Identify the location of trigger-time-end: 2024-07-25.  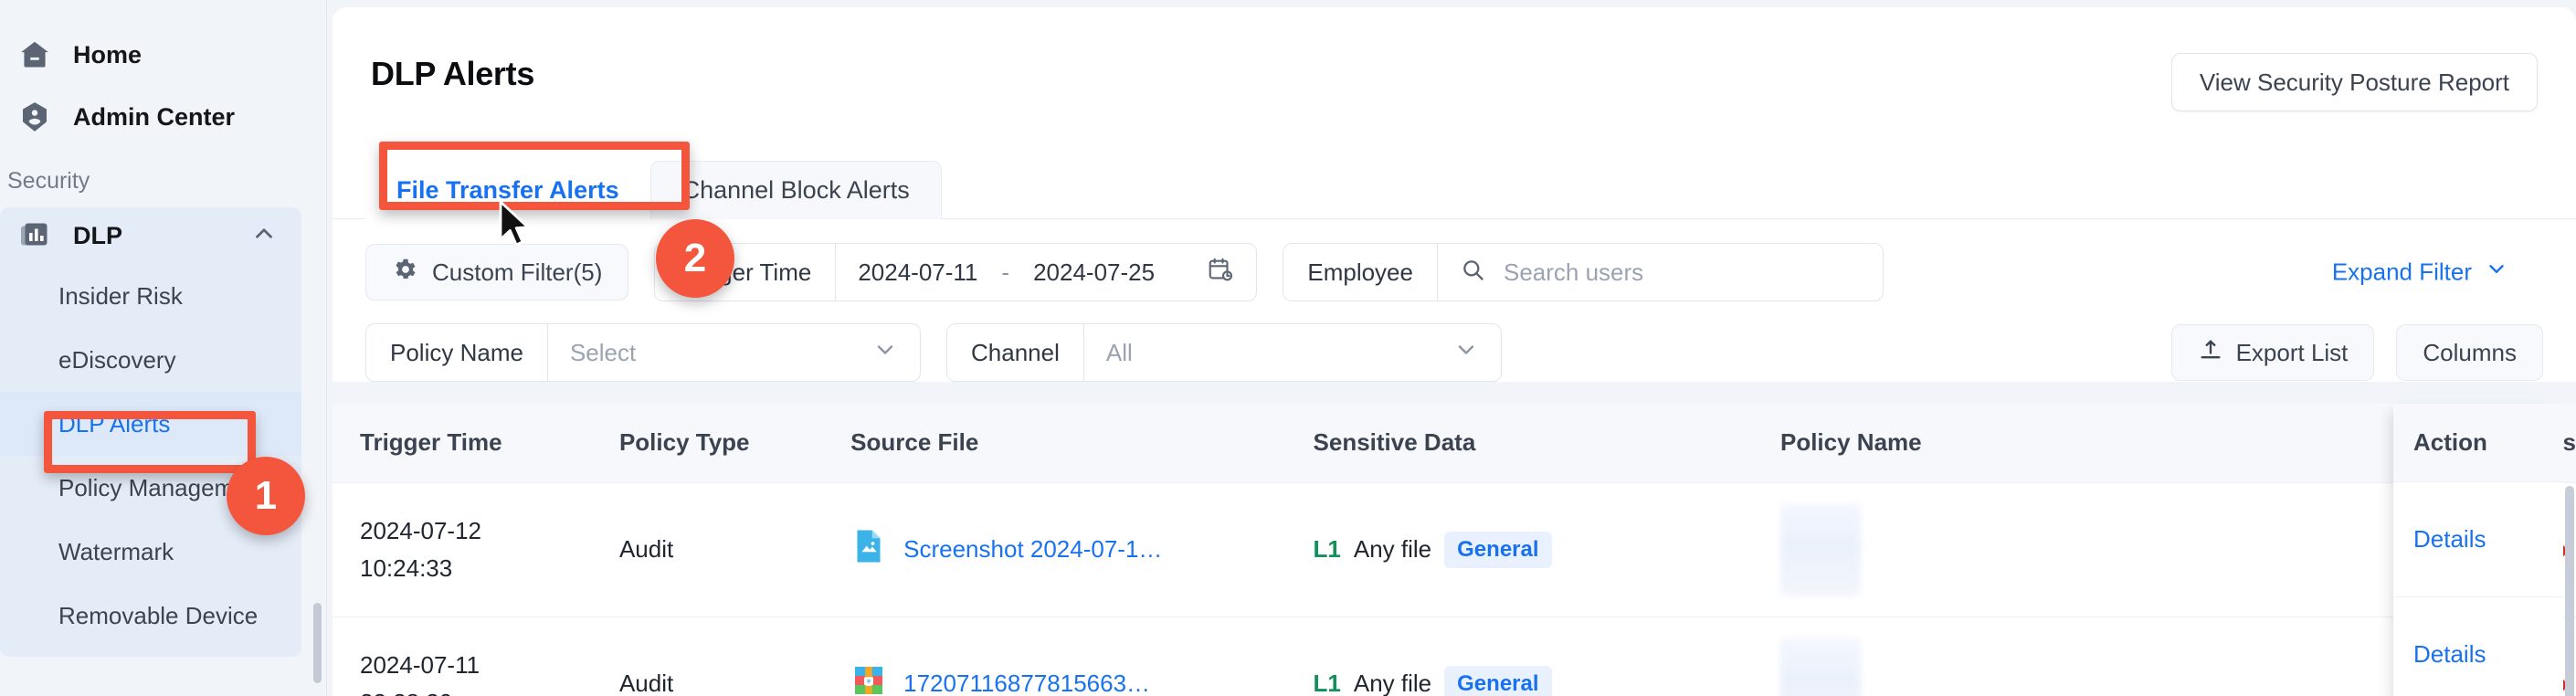
(1094, 272).